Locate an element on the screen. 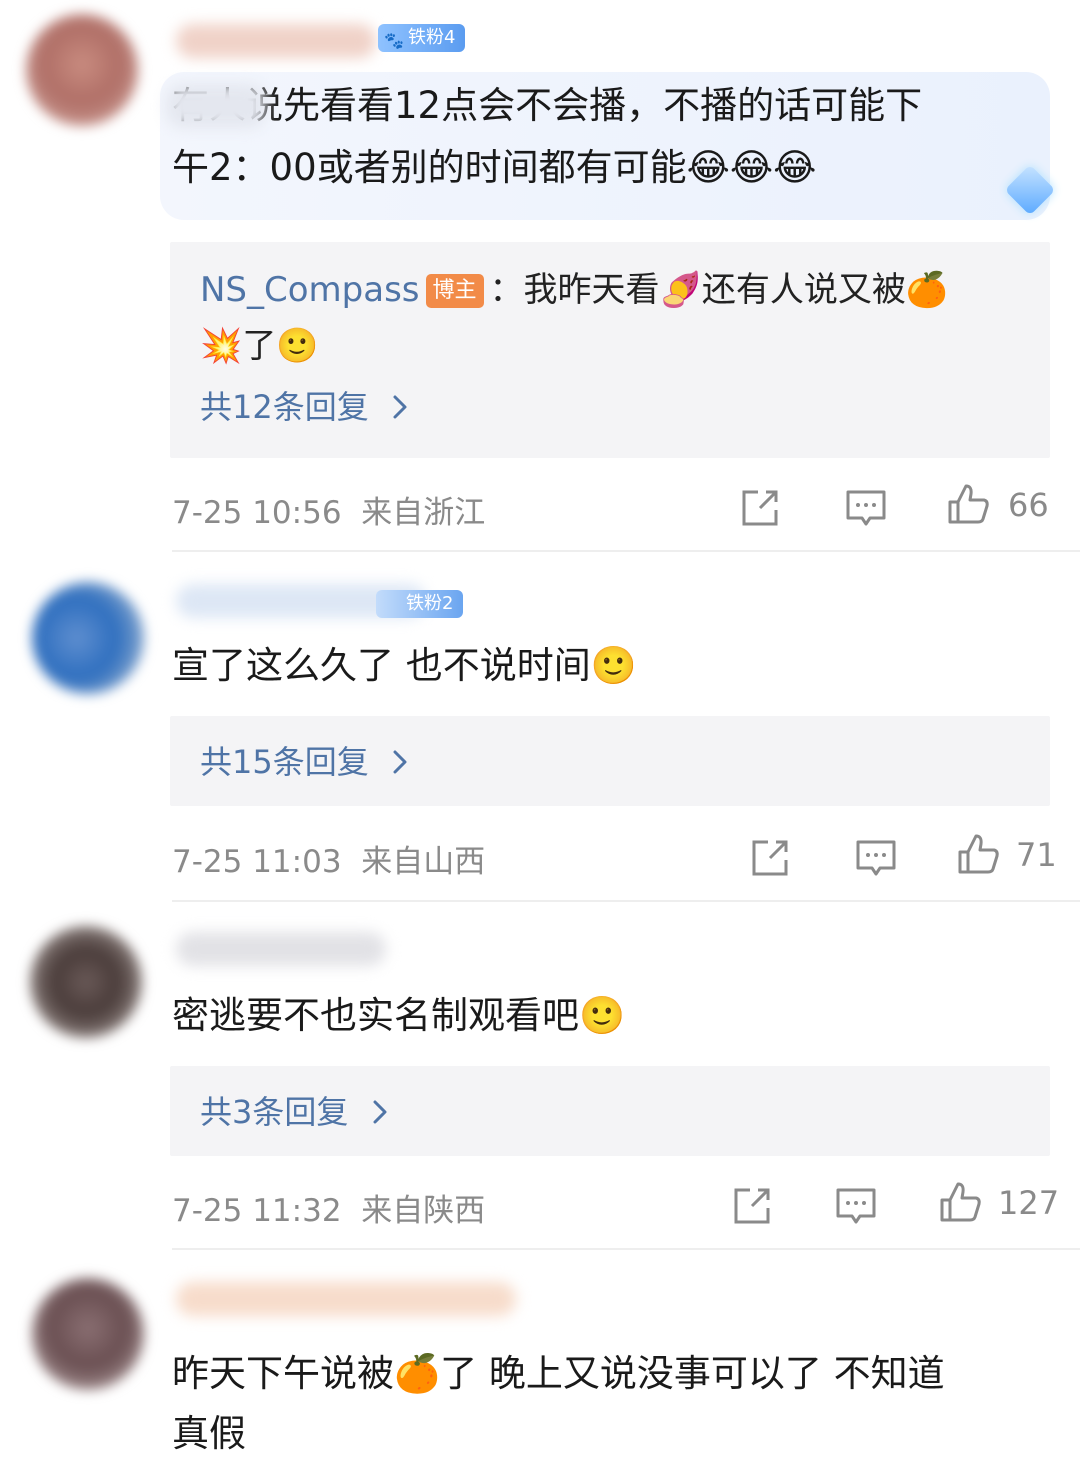 The width and height of the screenshot is (1080, 1464). author-badge: 博主 is located at coordinates (454, 291).